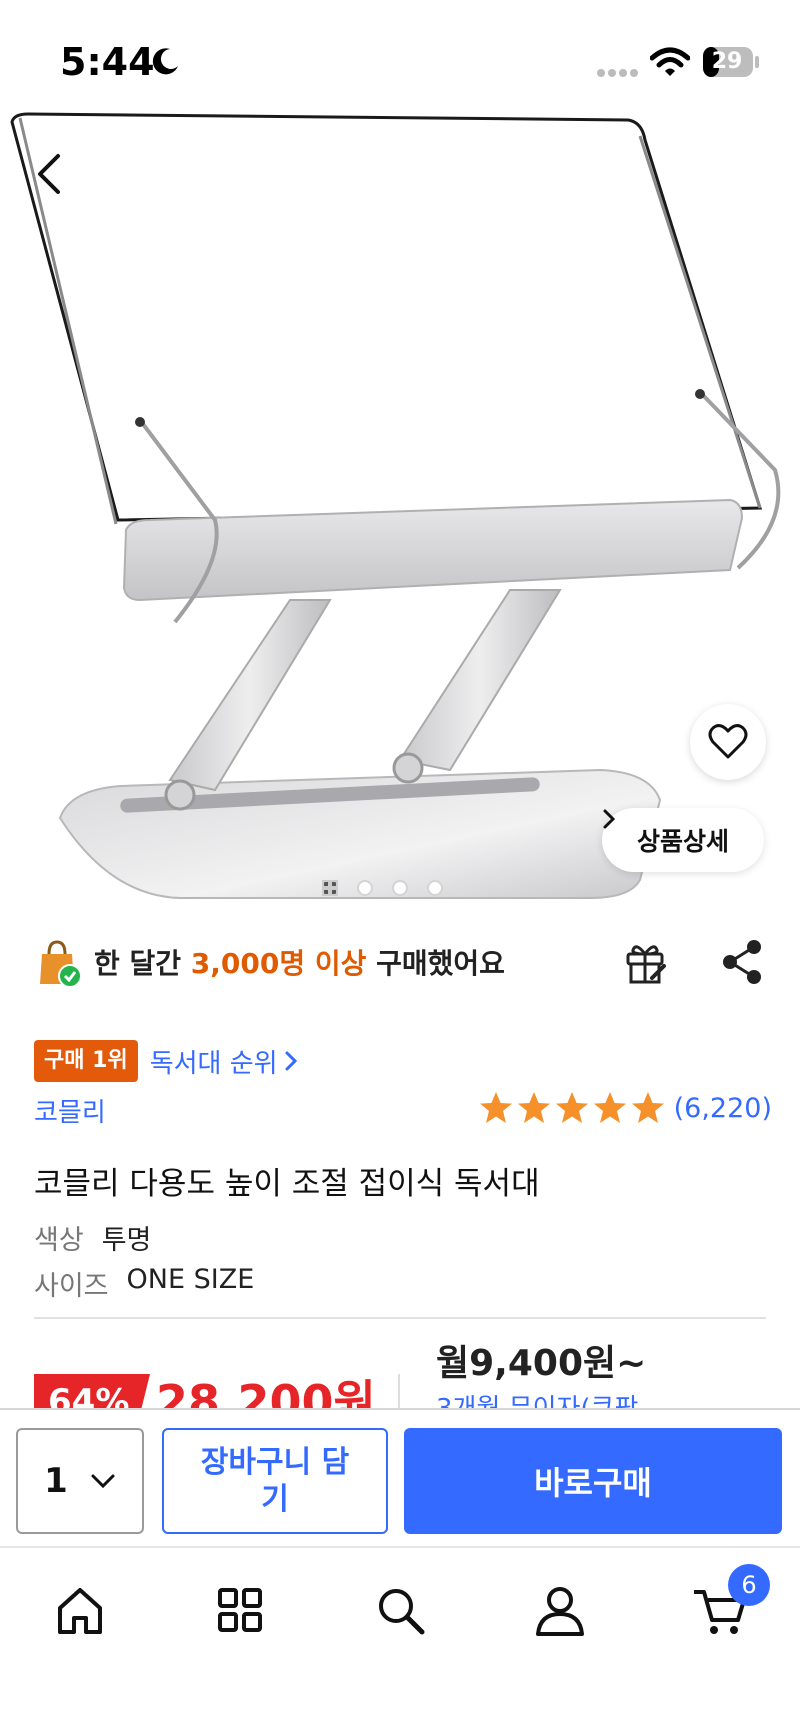 The height and width of the screenshot is (1733, 800). I want to click on status-bar: 5:44 29, so click(400, 55).